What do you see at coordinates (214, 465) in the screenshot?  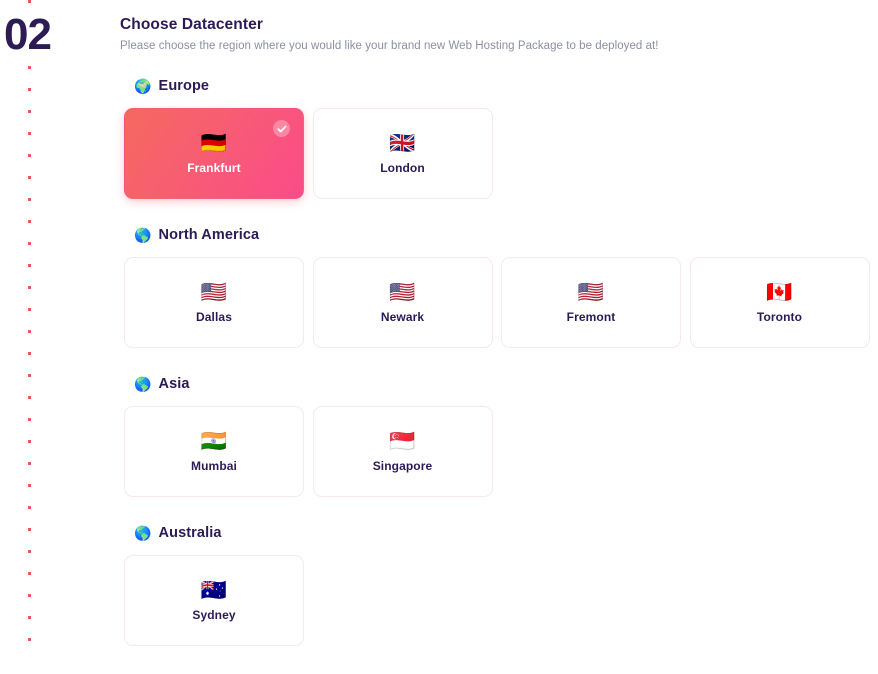 I see `datacenter-label: Mumbai` at bounding box center [214, 465].